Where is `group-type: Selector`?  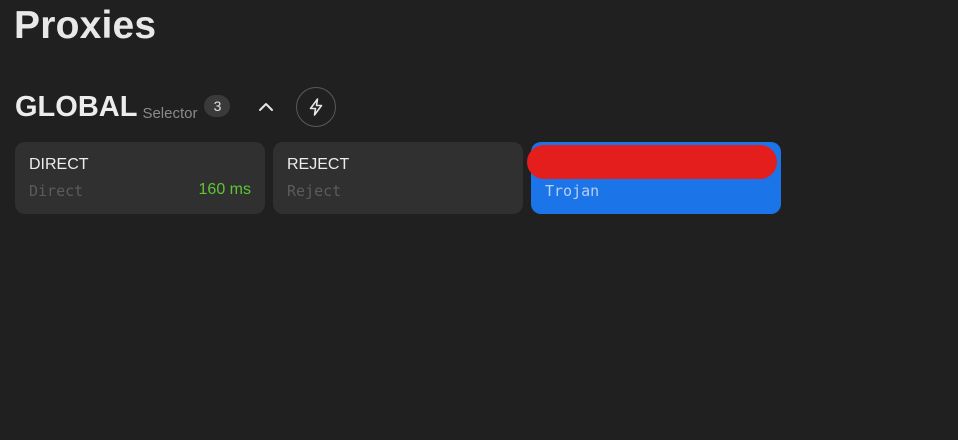
group-type: Selector is located at coordinates (170, 113).